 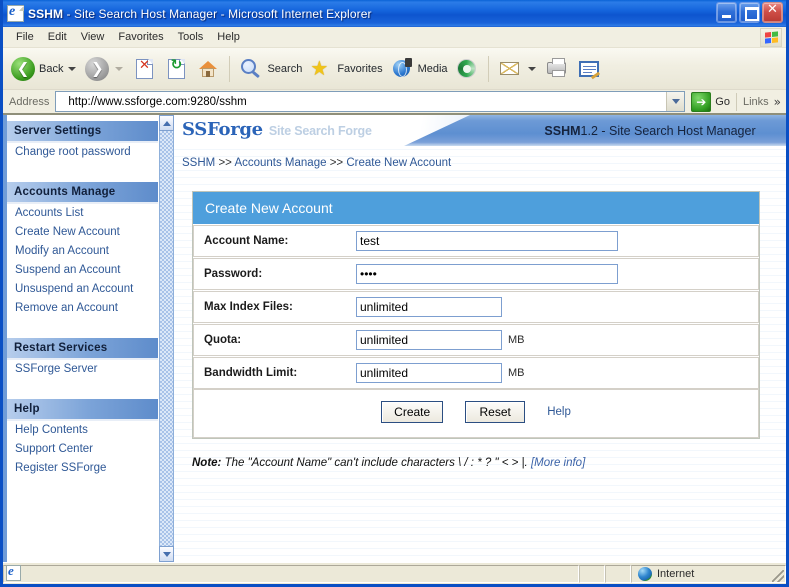 I want to click on printer-icon, so click(x=557, y=69).